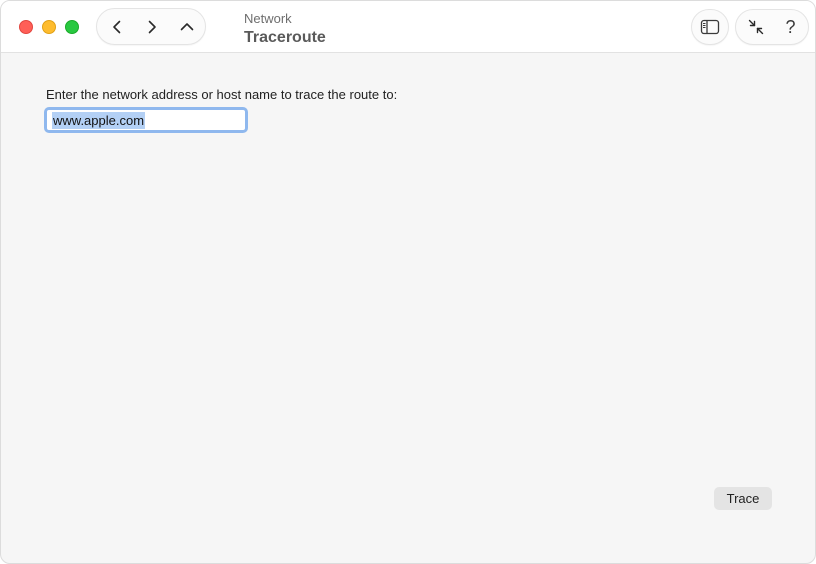 This screenshot has width=816, height=564. I want to click on shrink-arrows-icon, so click(755, 27).